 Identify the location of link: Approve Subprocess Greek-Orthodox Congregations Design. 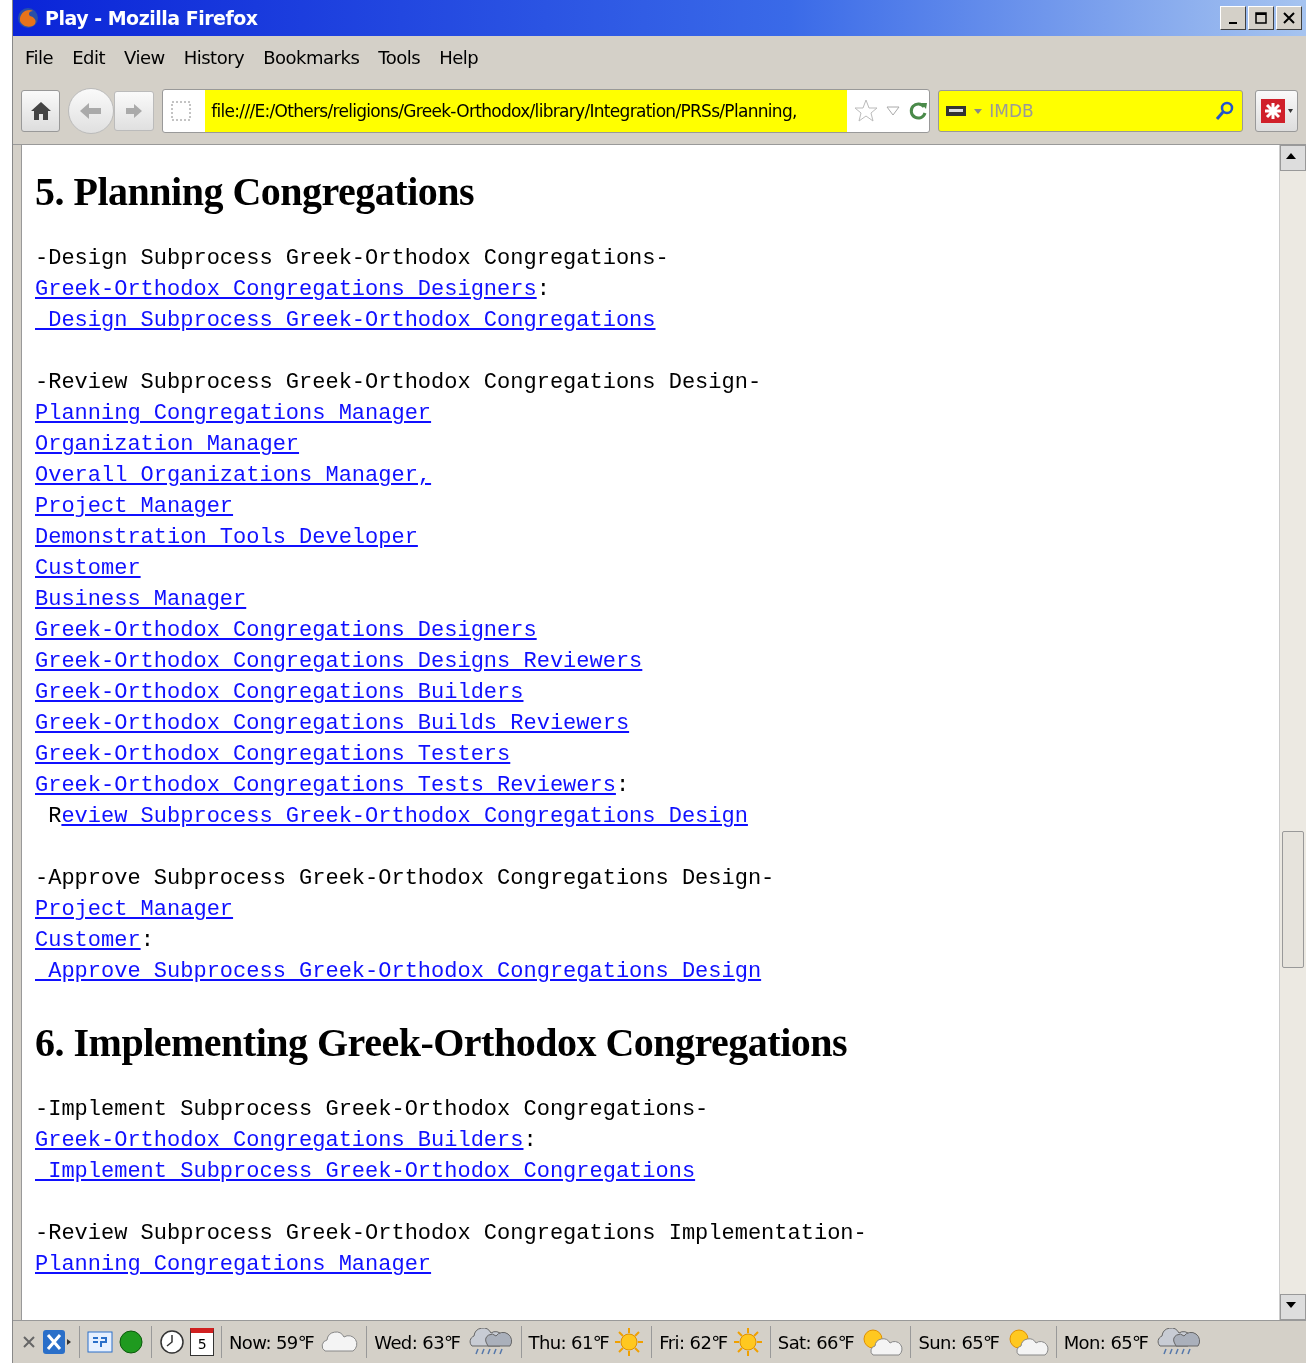
(398, 971).